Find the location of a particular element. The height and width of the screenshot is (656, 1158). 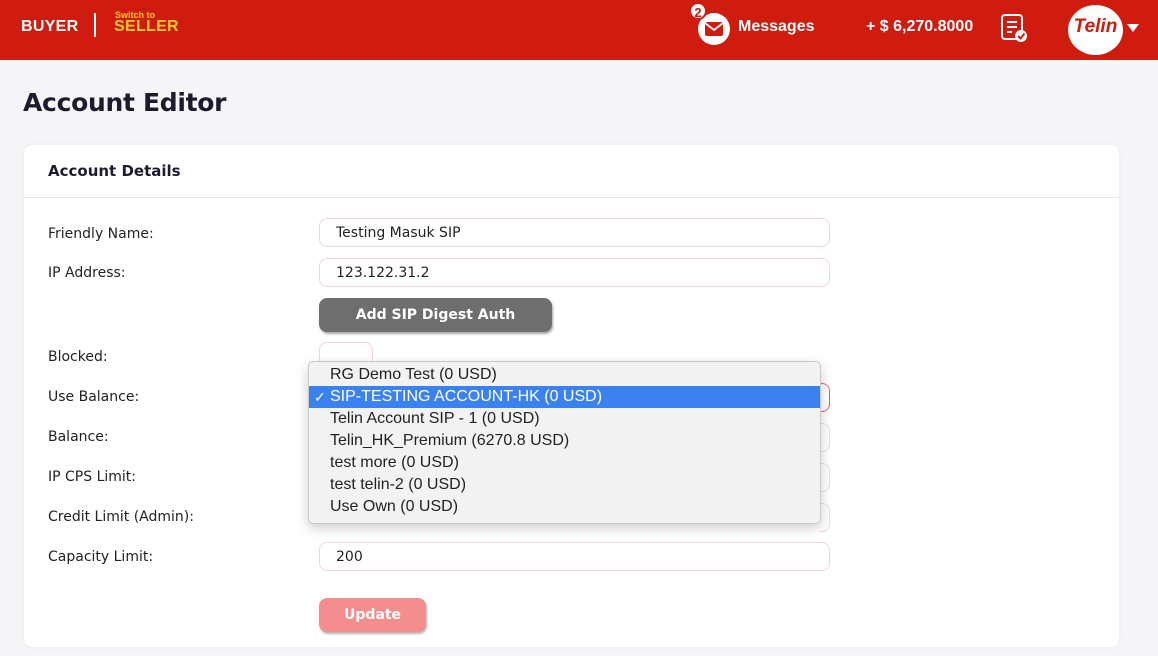

dropdown-option-label: Telin Account SIP - 1 (0 USD) is located at coordinates (435, 418).